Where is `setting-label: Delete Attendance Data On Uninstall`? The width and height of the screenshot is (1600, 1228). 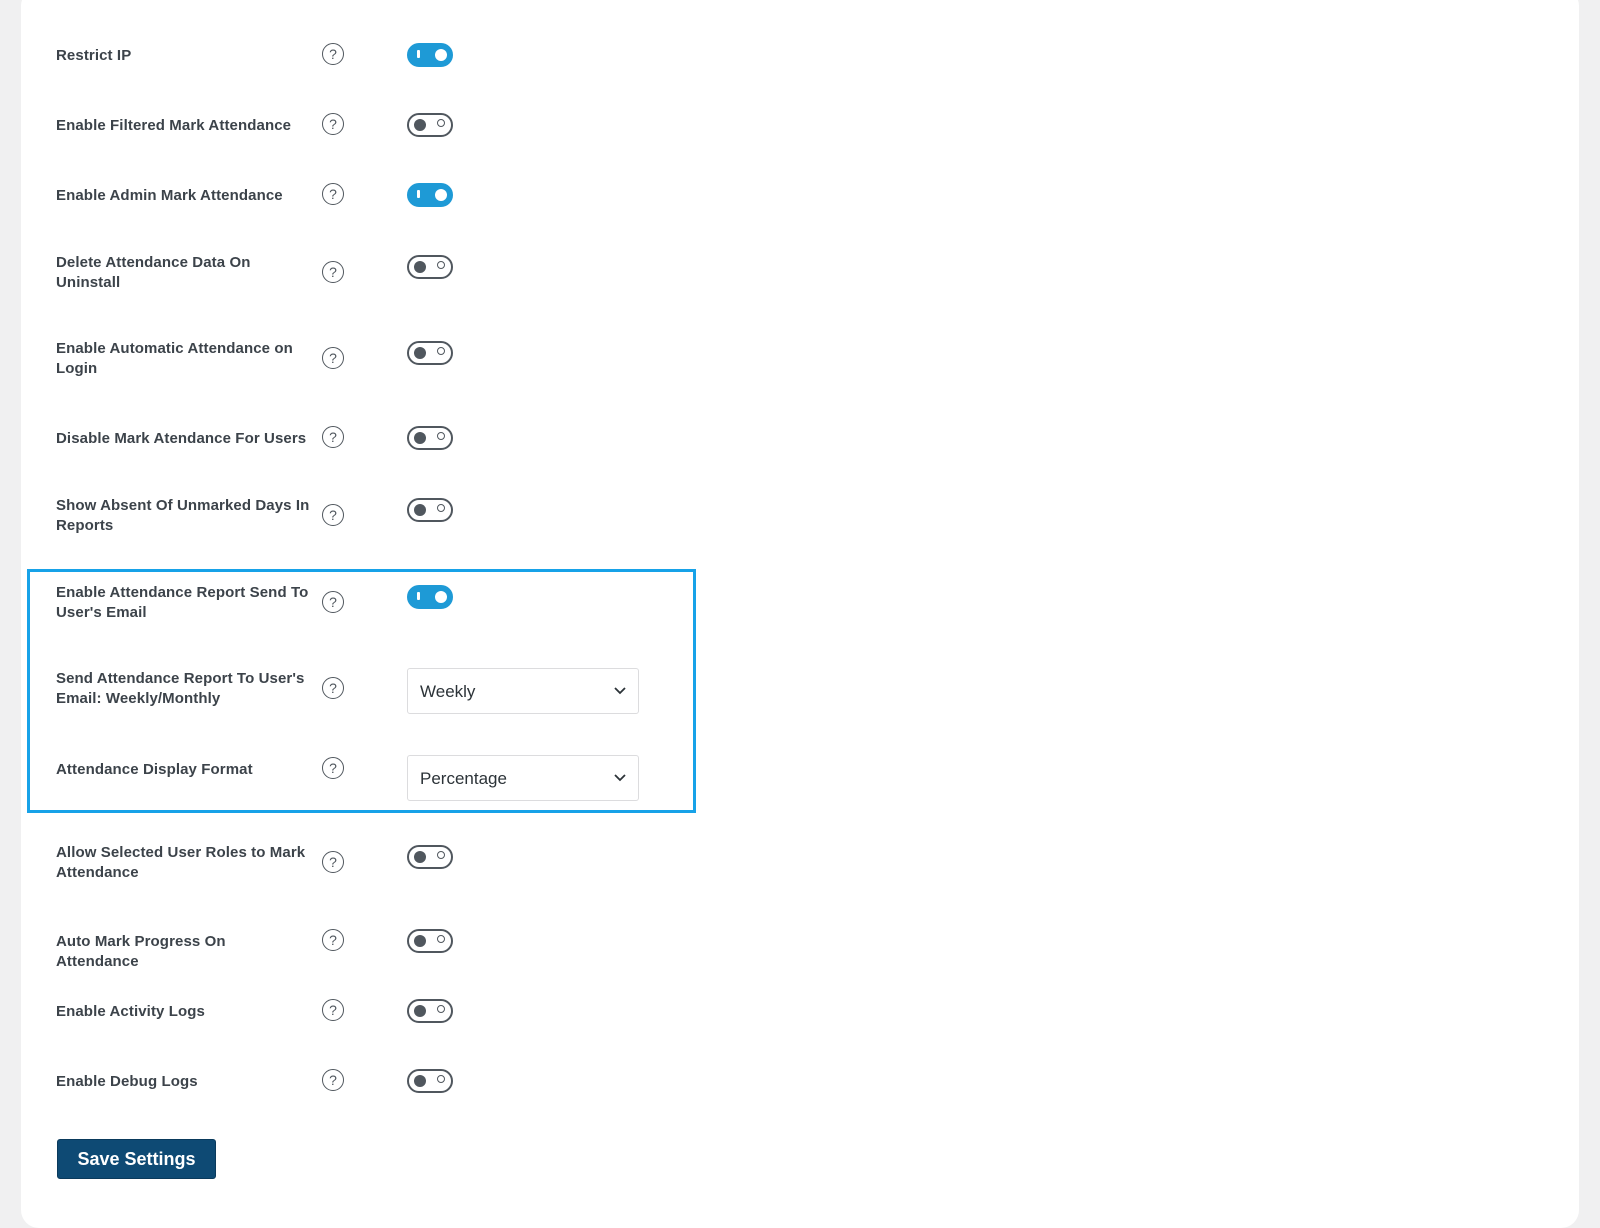
setting-label: Delete Attendance Data On Uninstall is located at coordinates (153, 272).